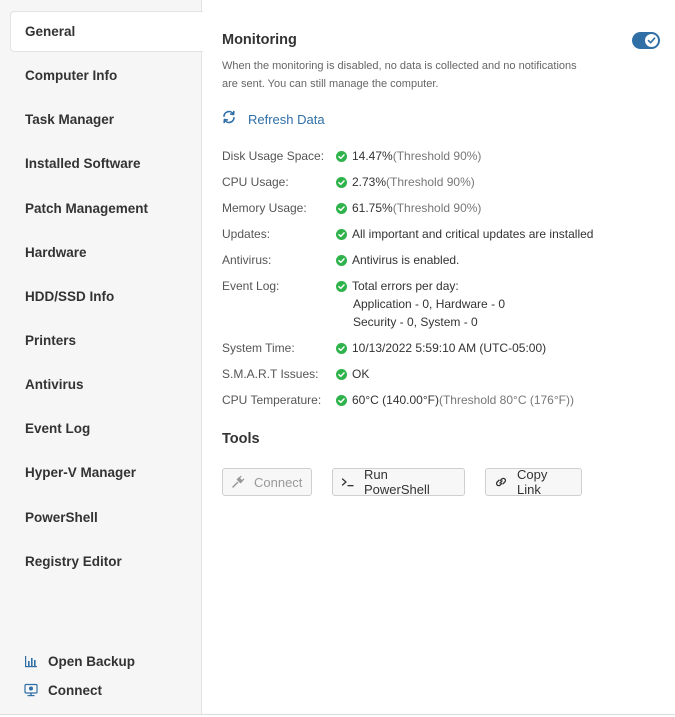  Describe the element at coordinates (255, 182) in the screenshot. I see `cpu-usage-label: CPU Usage:` at that location.